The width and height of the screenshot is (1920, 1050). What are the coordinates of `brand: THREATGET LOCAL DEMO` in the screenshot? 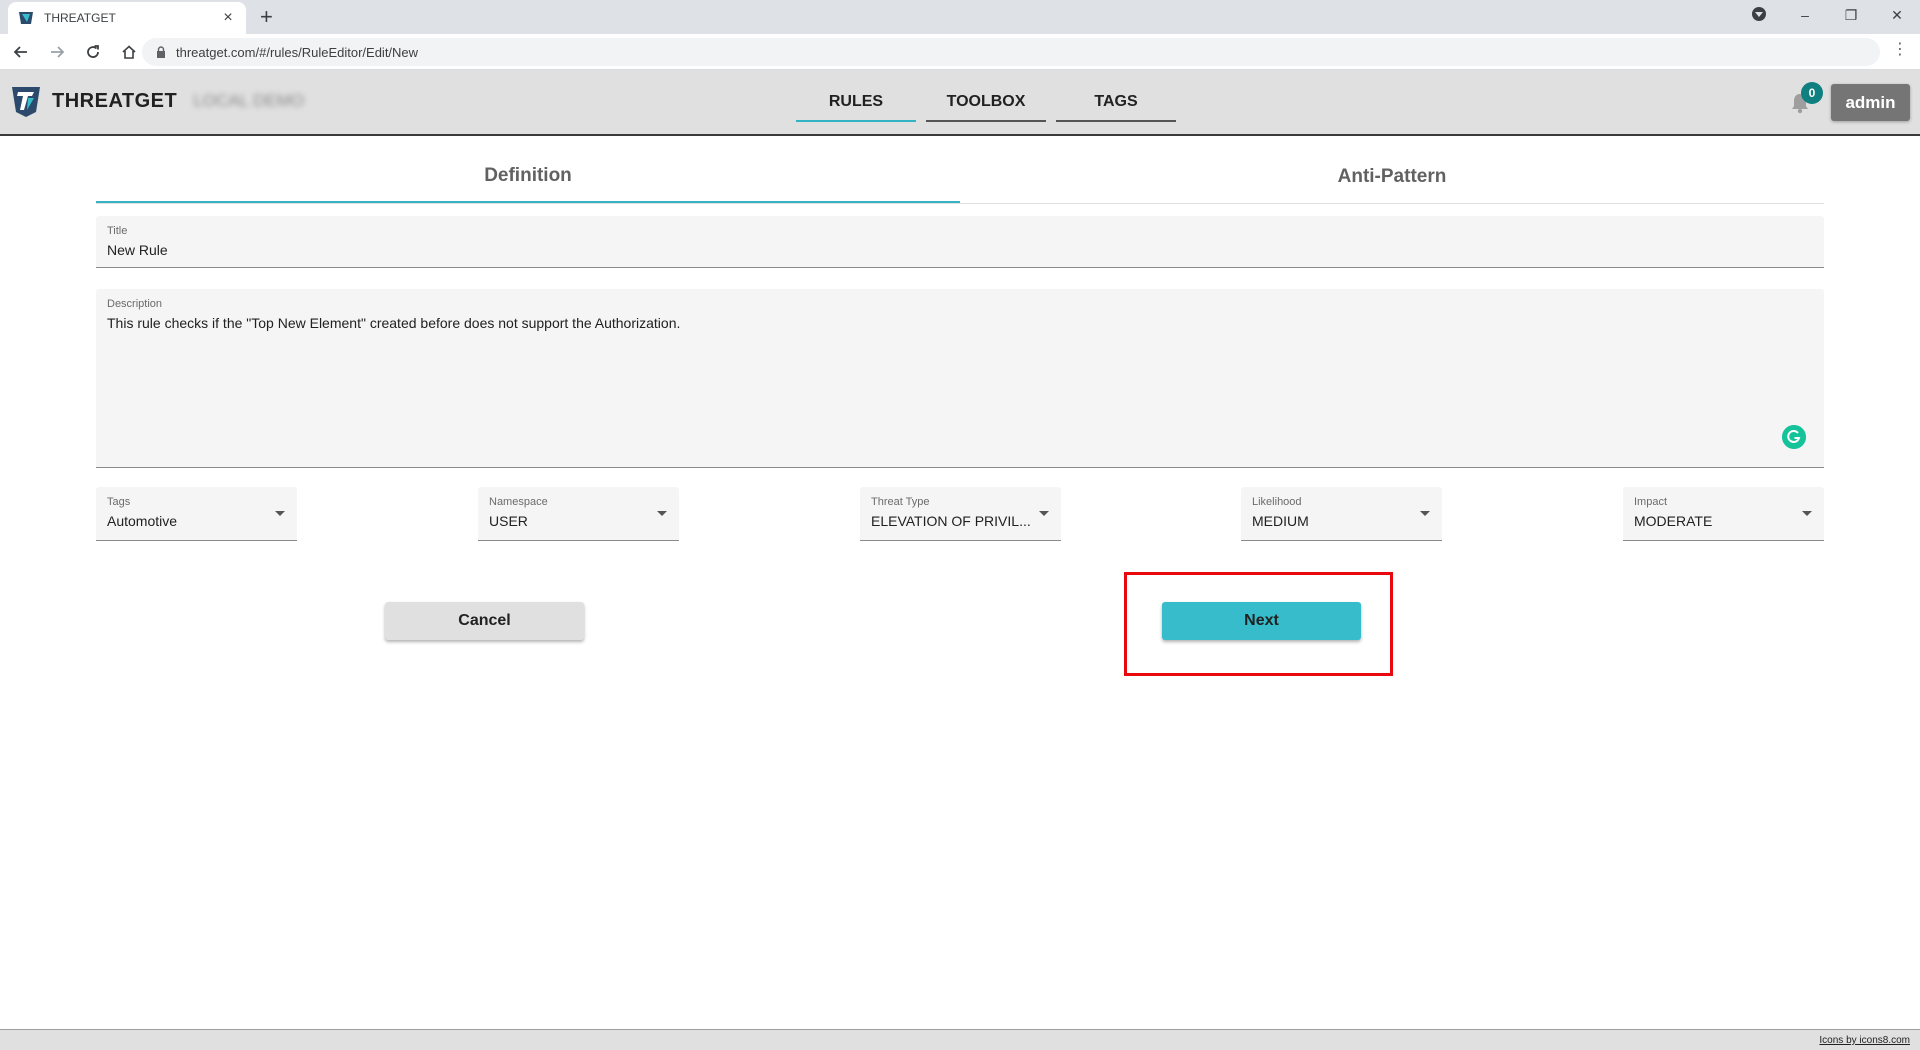 It's located at (157, 101).